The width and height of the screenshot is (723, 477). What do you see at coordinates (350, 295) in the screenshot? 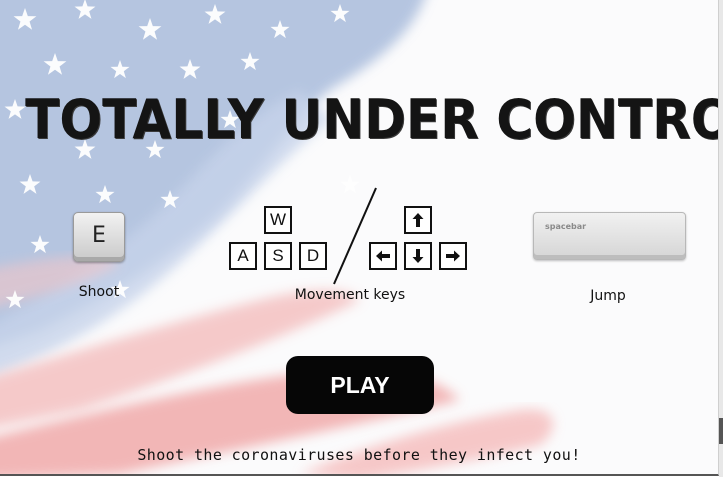
I see `movement-keys-label: Movement keys` at bounding box center [350, 295].